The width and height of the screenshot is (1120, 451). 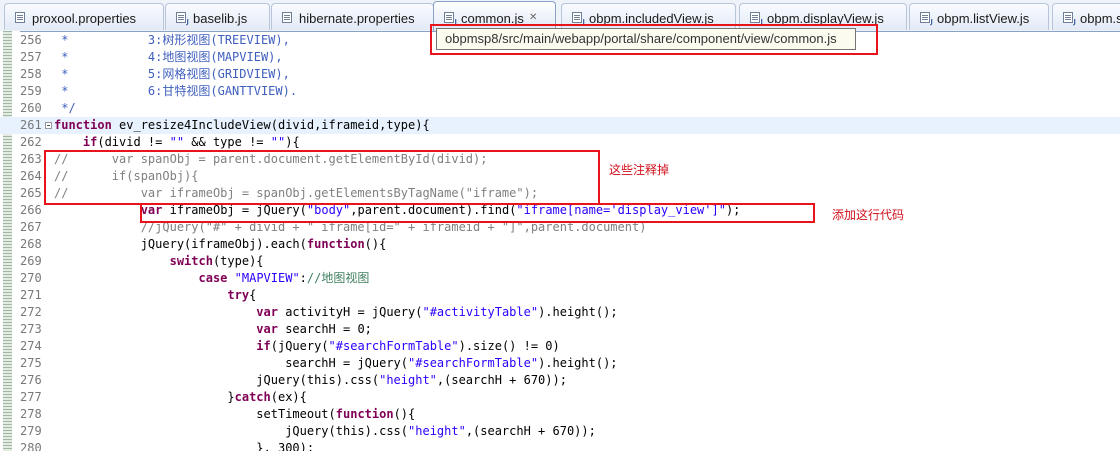 What do you see at coordinates (216, 261) in the screenshot?
I see `code-text: switch(type){` at bounding box center [216, 261].